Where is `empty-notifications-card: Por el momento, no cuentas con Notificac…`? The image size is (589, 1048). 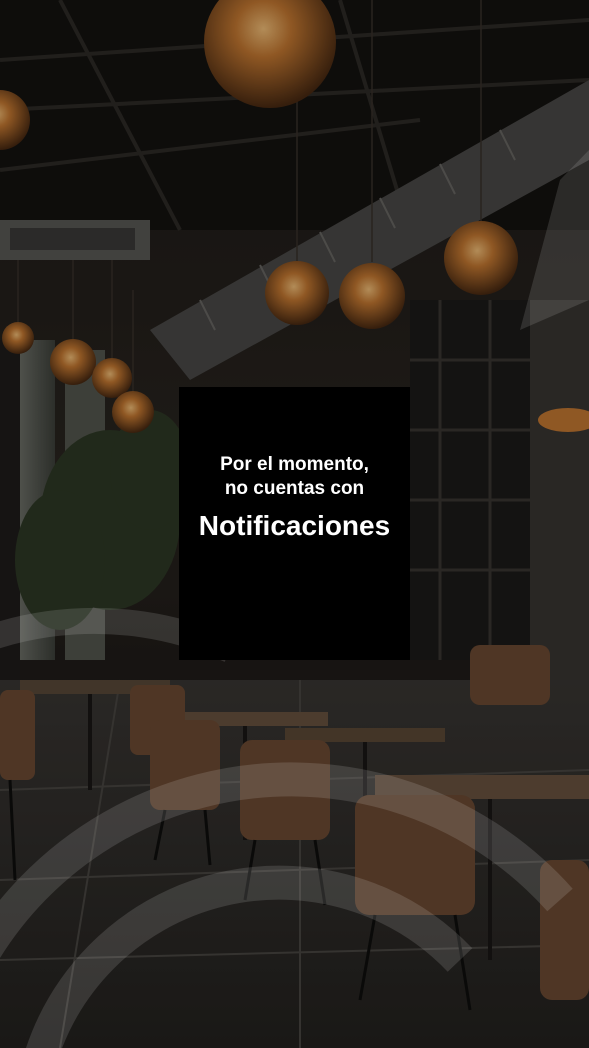
empty-notifications-card: Por el momento, no cuentas con Notificac… is located at coordinates (294, 523).